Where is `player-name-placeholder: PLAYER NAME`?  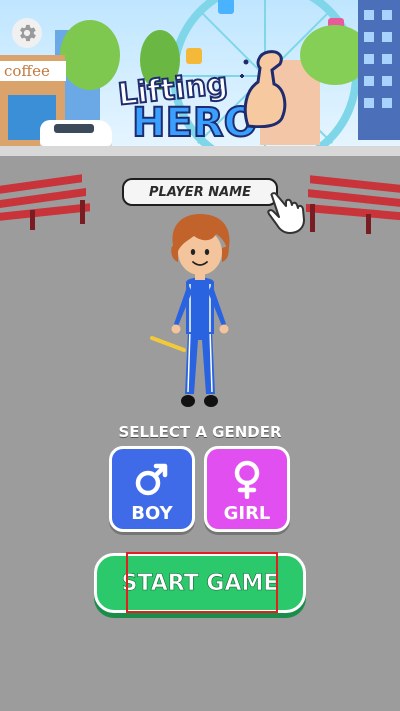
player-name-placeholder: PLAYER NAME is located at coordinates (200, 192).